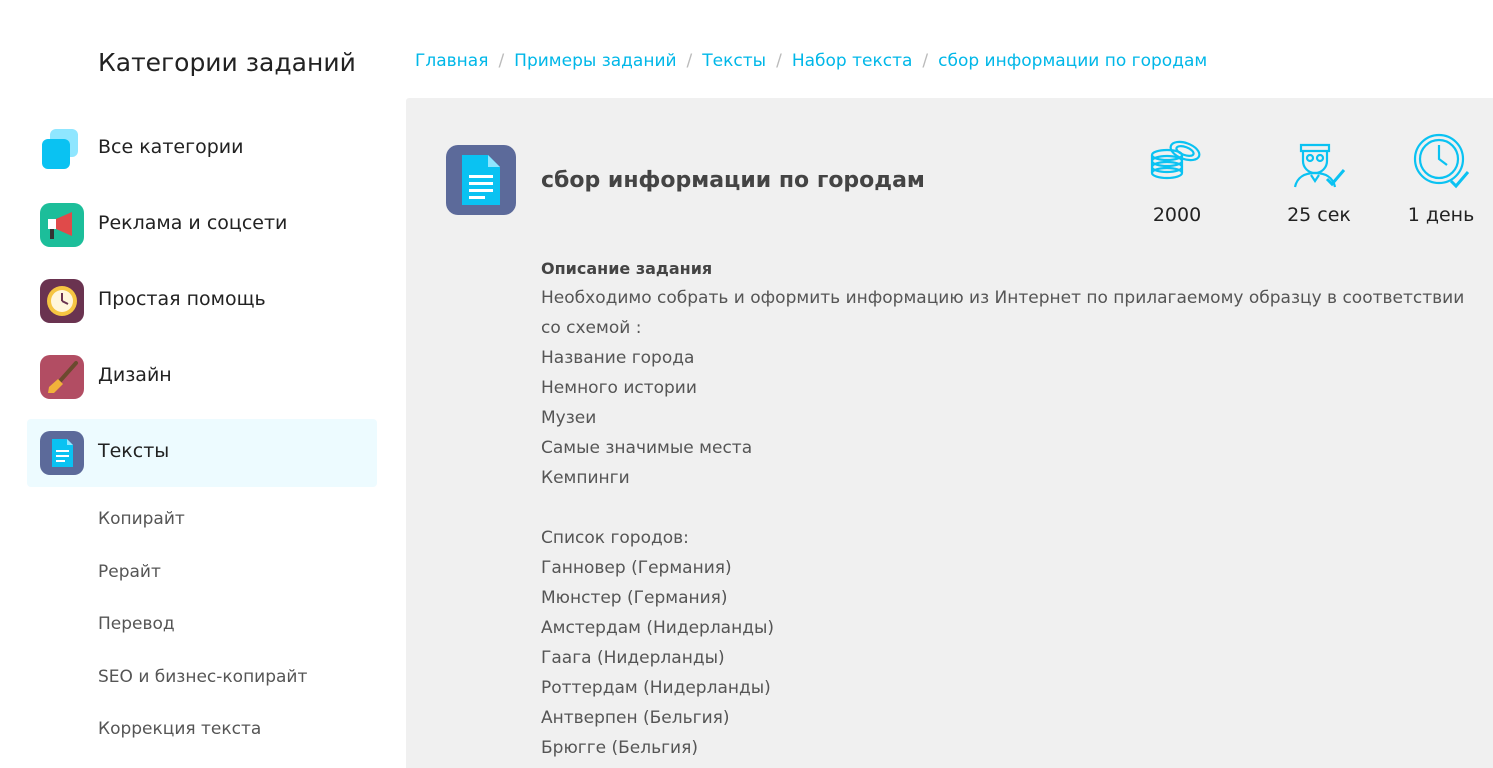  I want to click on category-all: Все категории, so click(202, 149).